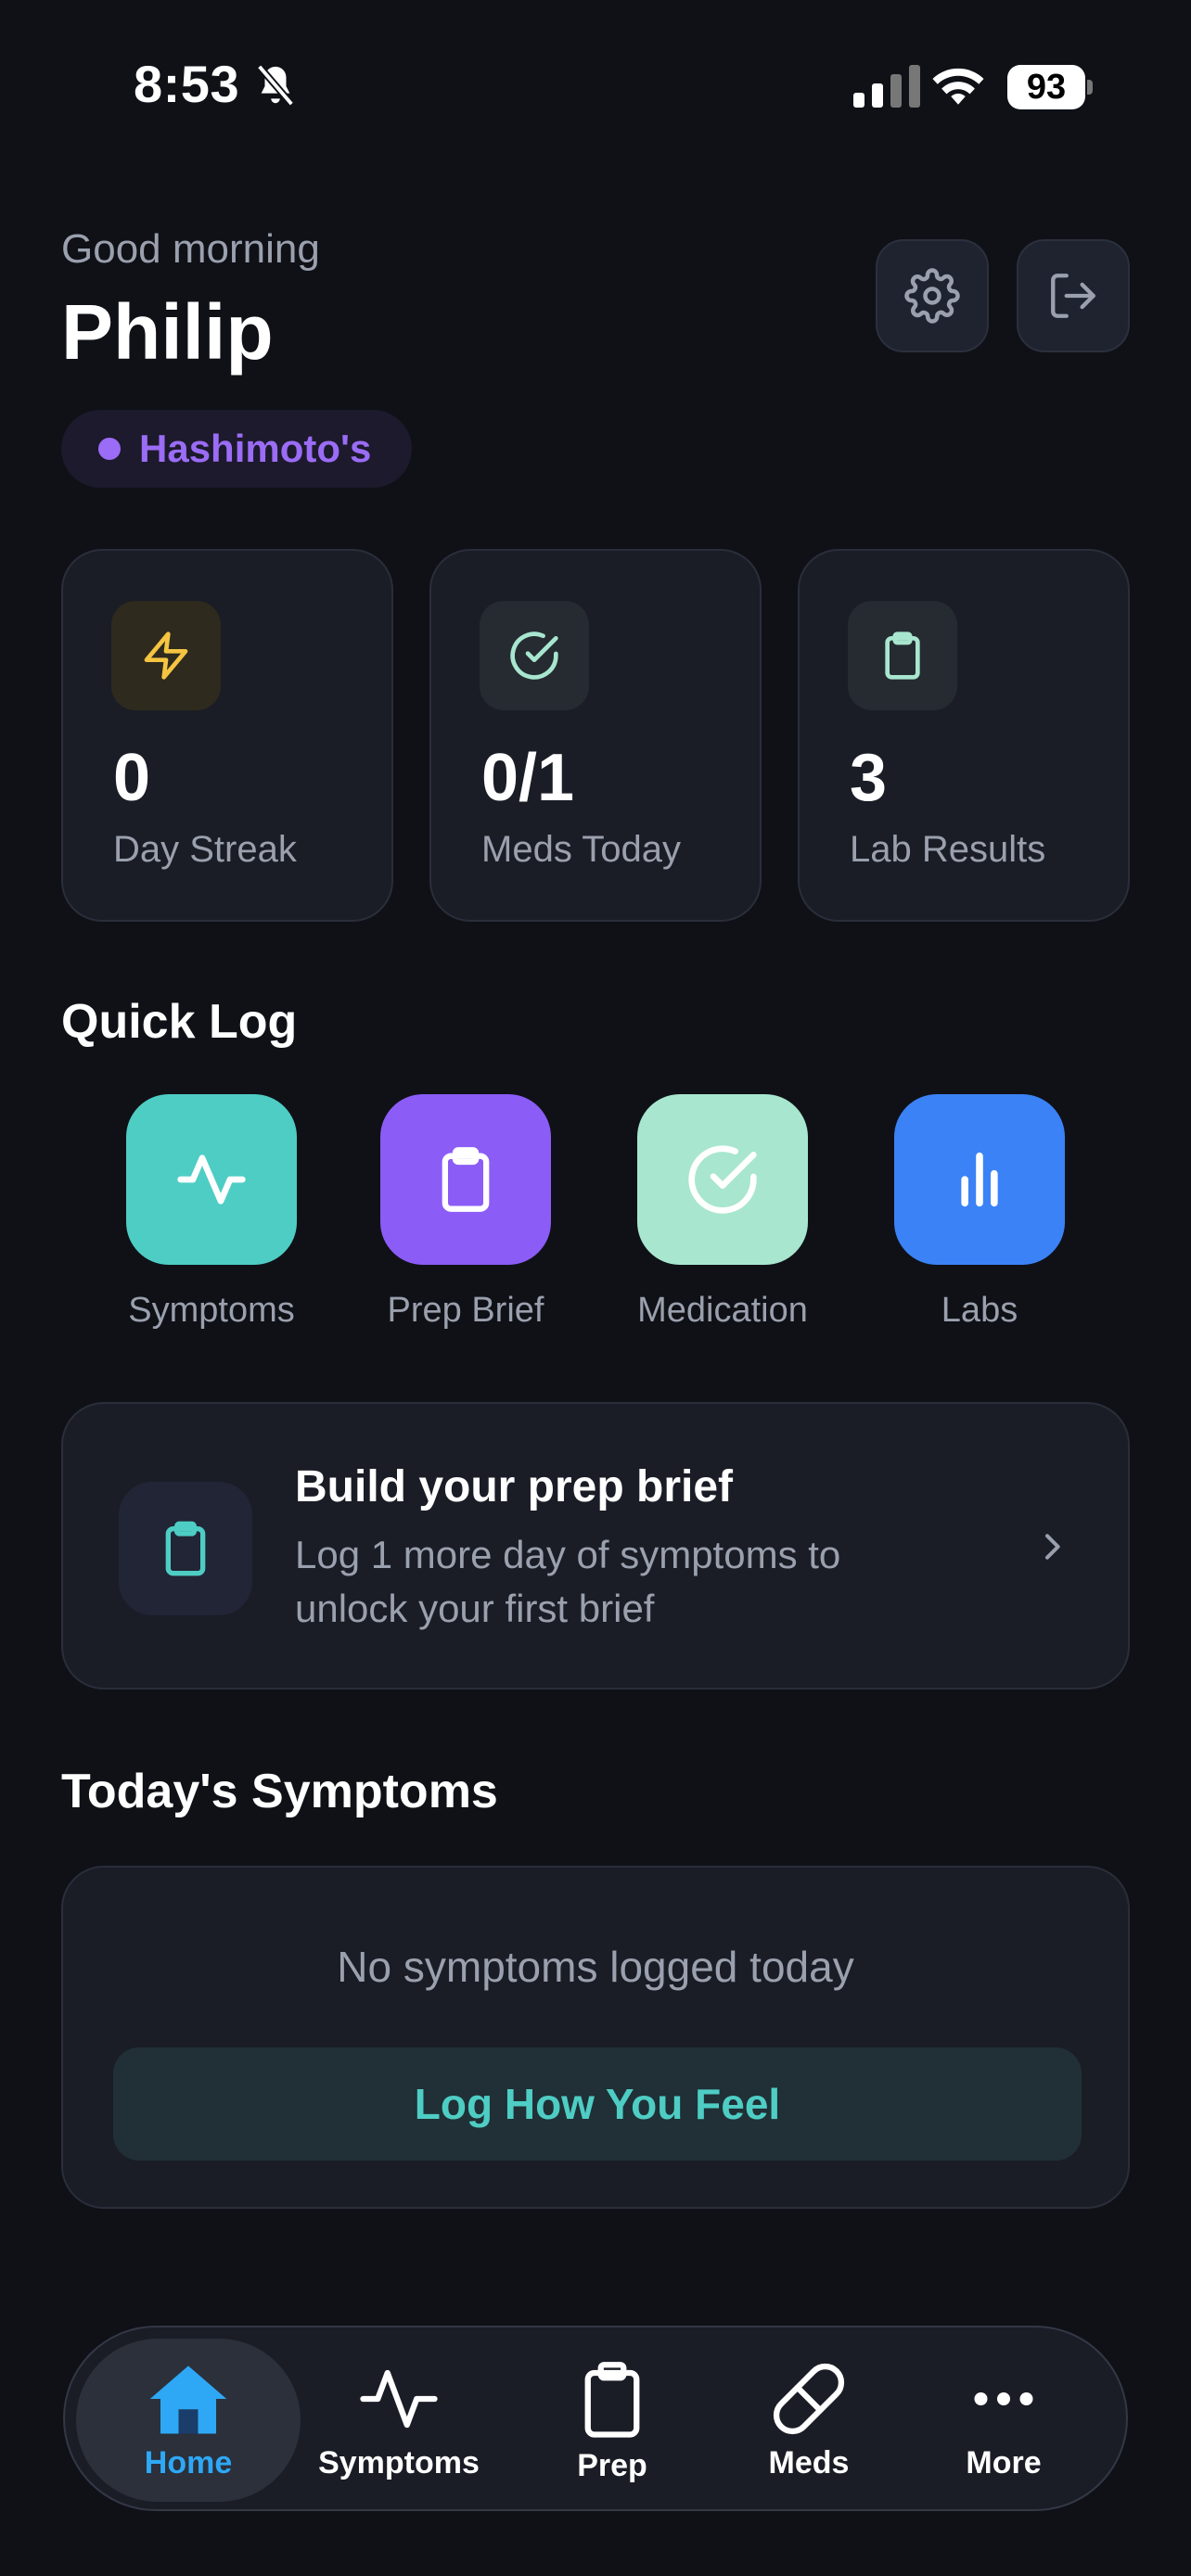 The image size is (1191, 2576). I want to click on stat-label: Day Streak, so click(205, 850).